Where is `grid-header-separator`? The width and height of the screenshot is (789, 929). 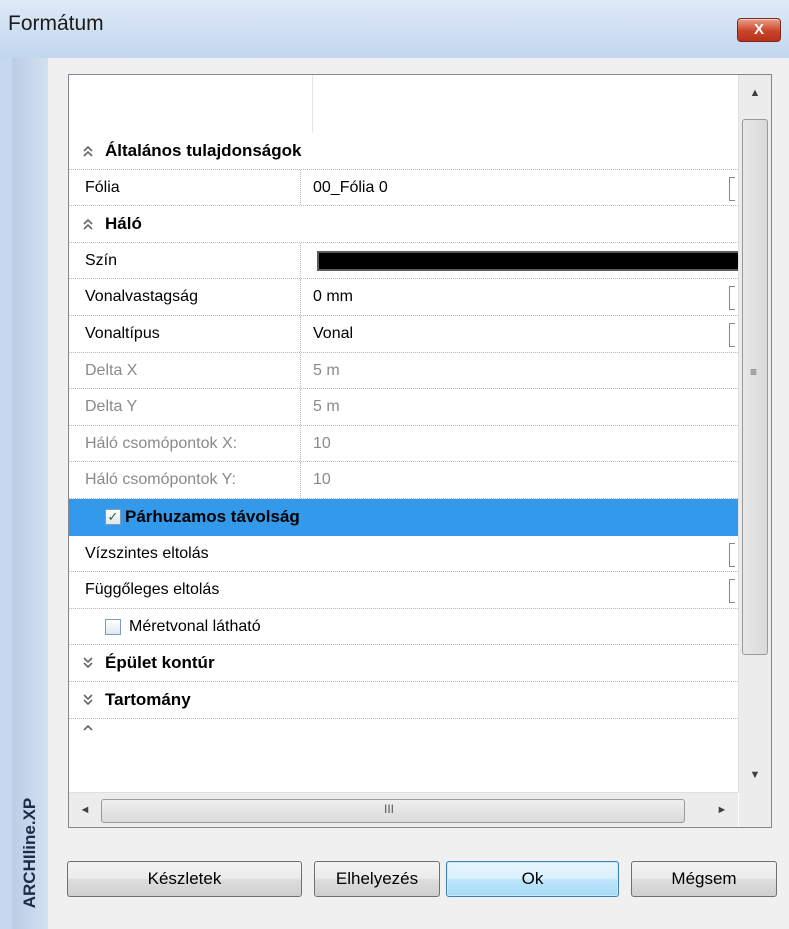 grid-header-separator is located at coordinates (312, 104).